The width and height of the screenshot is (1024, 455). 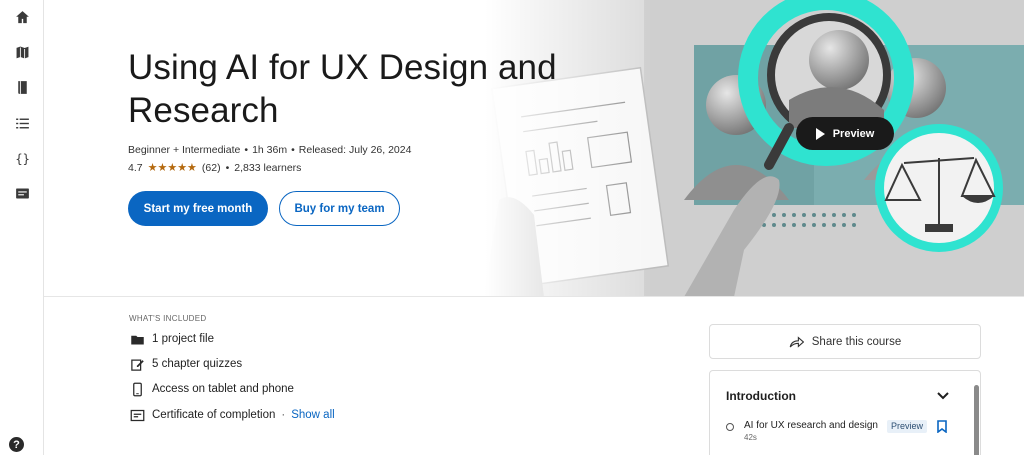 I want to click on help-button: ?, so click(x=16, y=444).